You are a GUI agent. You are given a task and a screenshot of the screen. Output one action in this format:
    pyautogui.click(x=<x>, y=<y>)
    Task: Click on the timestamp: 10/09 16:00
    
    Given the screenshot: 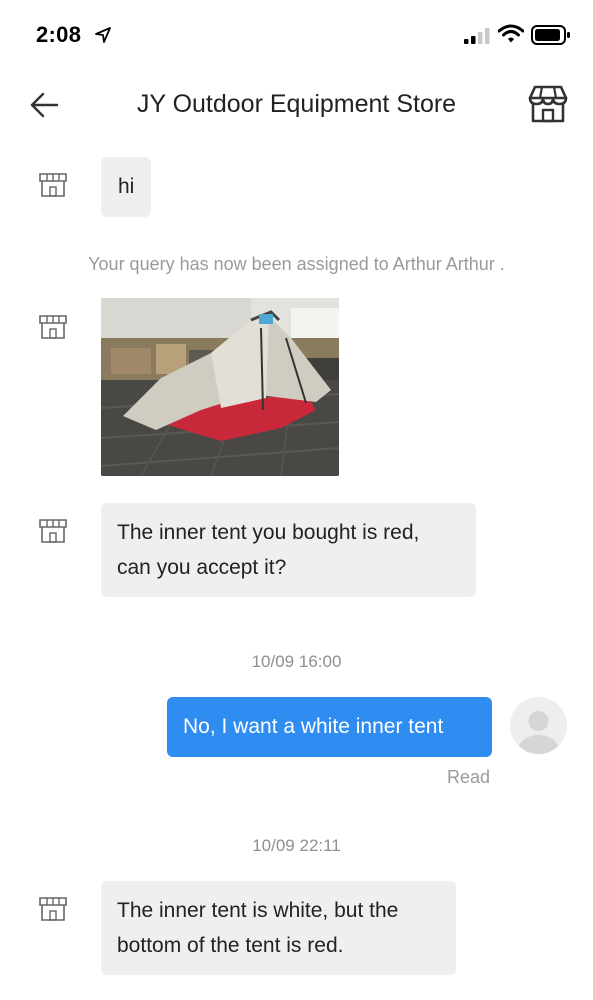 What is the action you would take?
    pyautogui.click(x=296, y=661)
    